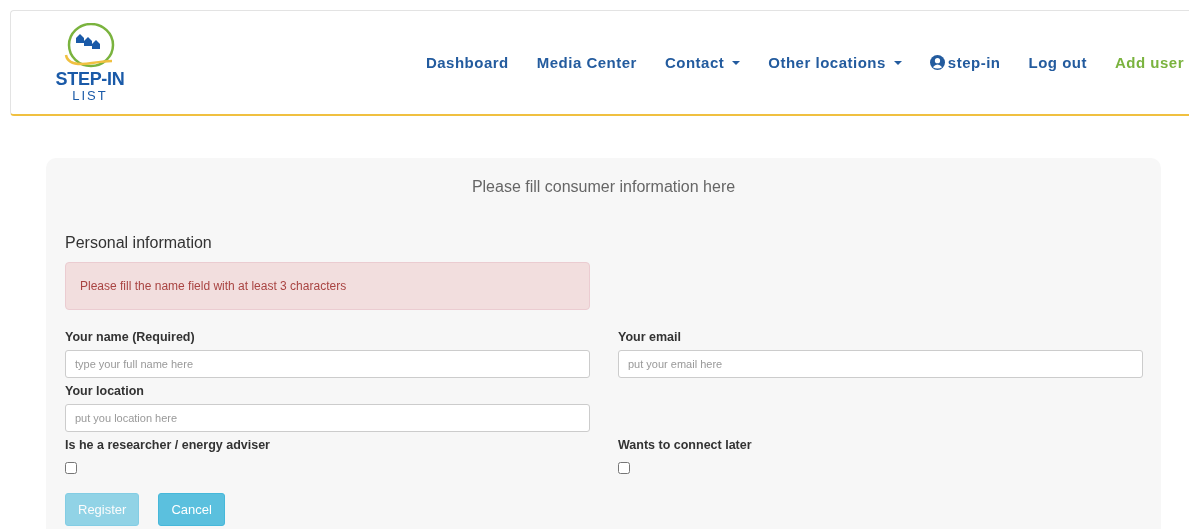 This screenshot has width=1189, height=529. Describe the element at coordinates (168, 445) in the screenshot. I see `field-label: Is he a researcher / energy adviser` at that location.